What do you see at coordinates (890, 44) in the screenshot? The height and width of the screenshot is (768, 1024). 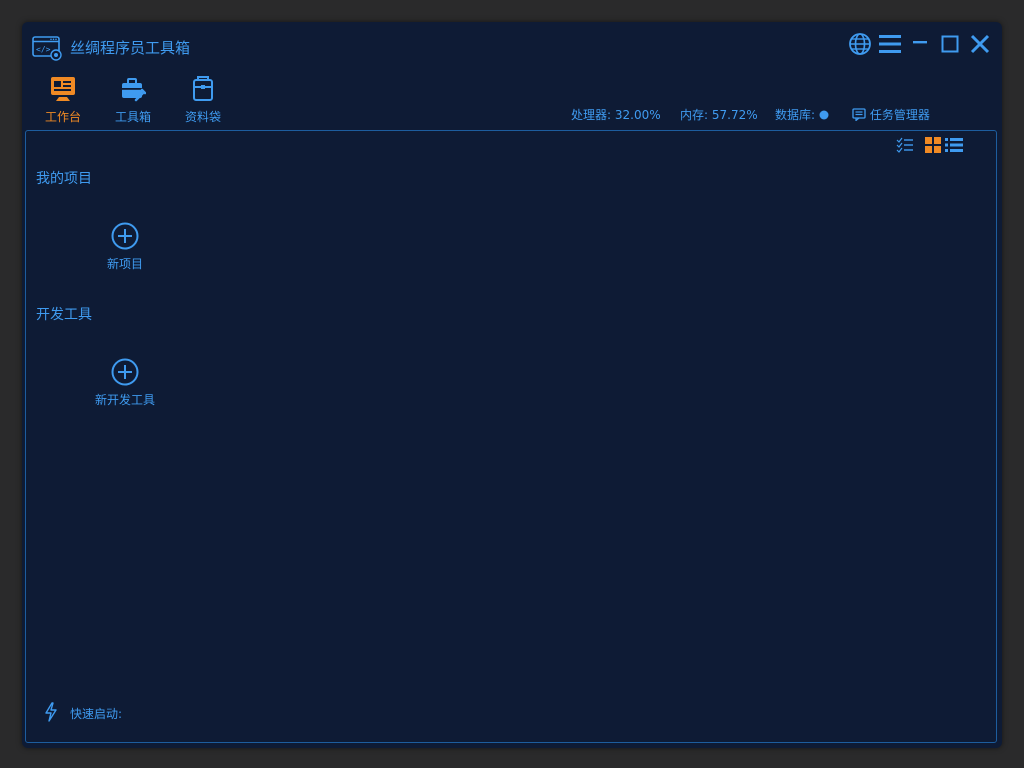 I see `menu-icon` at bounding box center [890, 44].